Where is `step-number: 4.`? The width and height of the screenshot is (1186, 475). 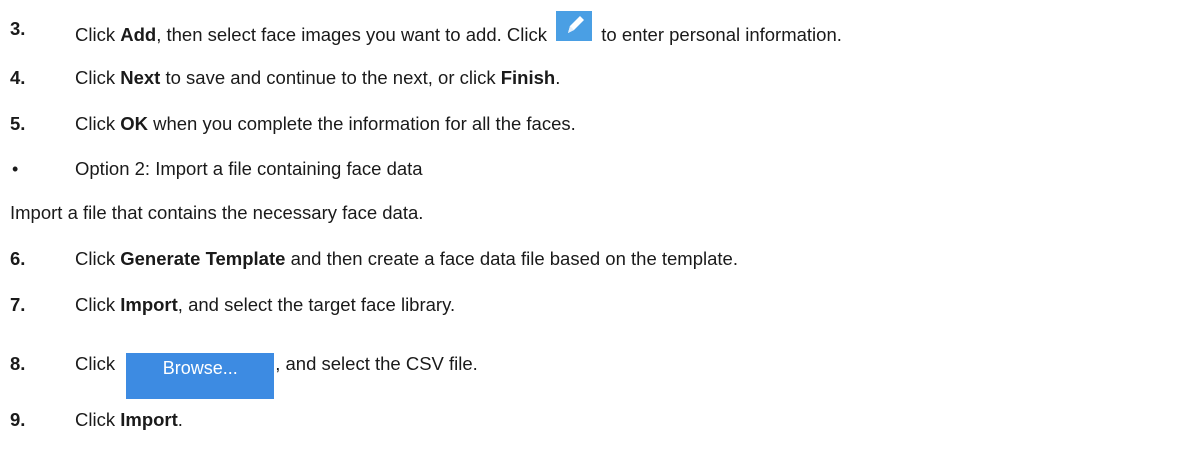 step-number: 4. is located at coordinates (18, 77).